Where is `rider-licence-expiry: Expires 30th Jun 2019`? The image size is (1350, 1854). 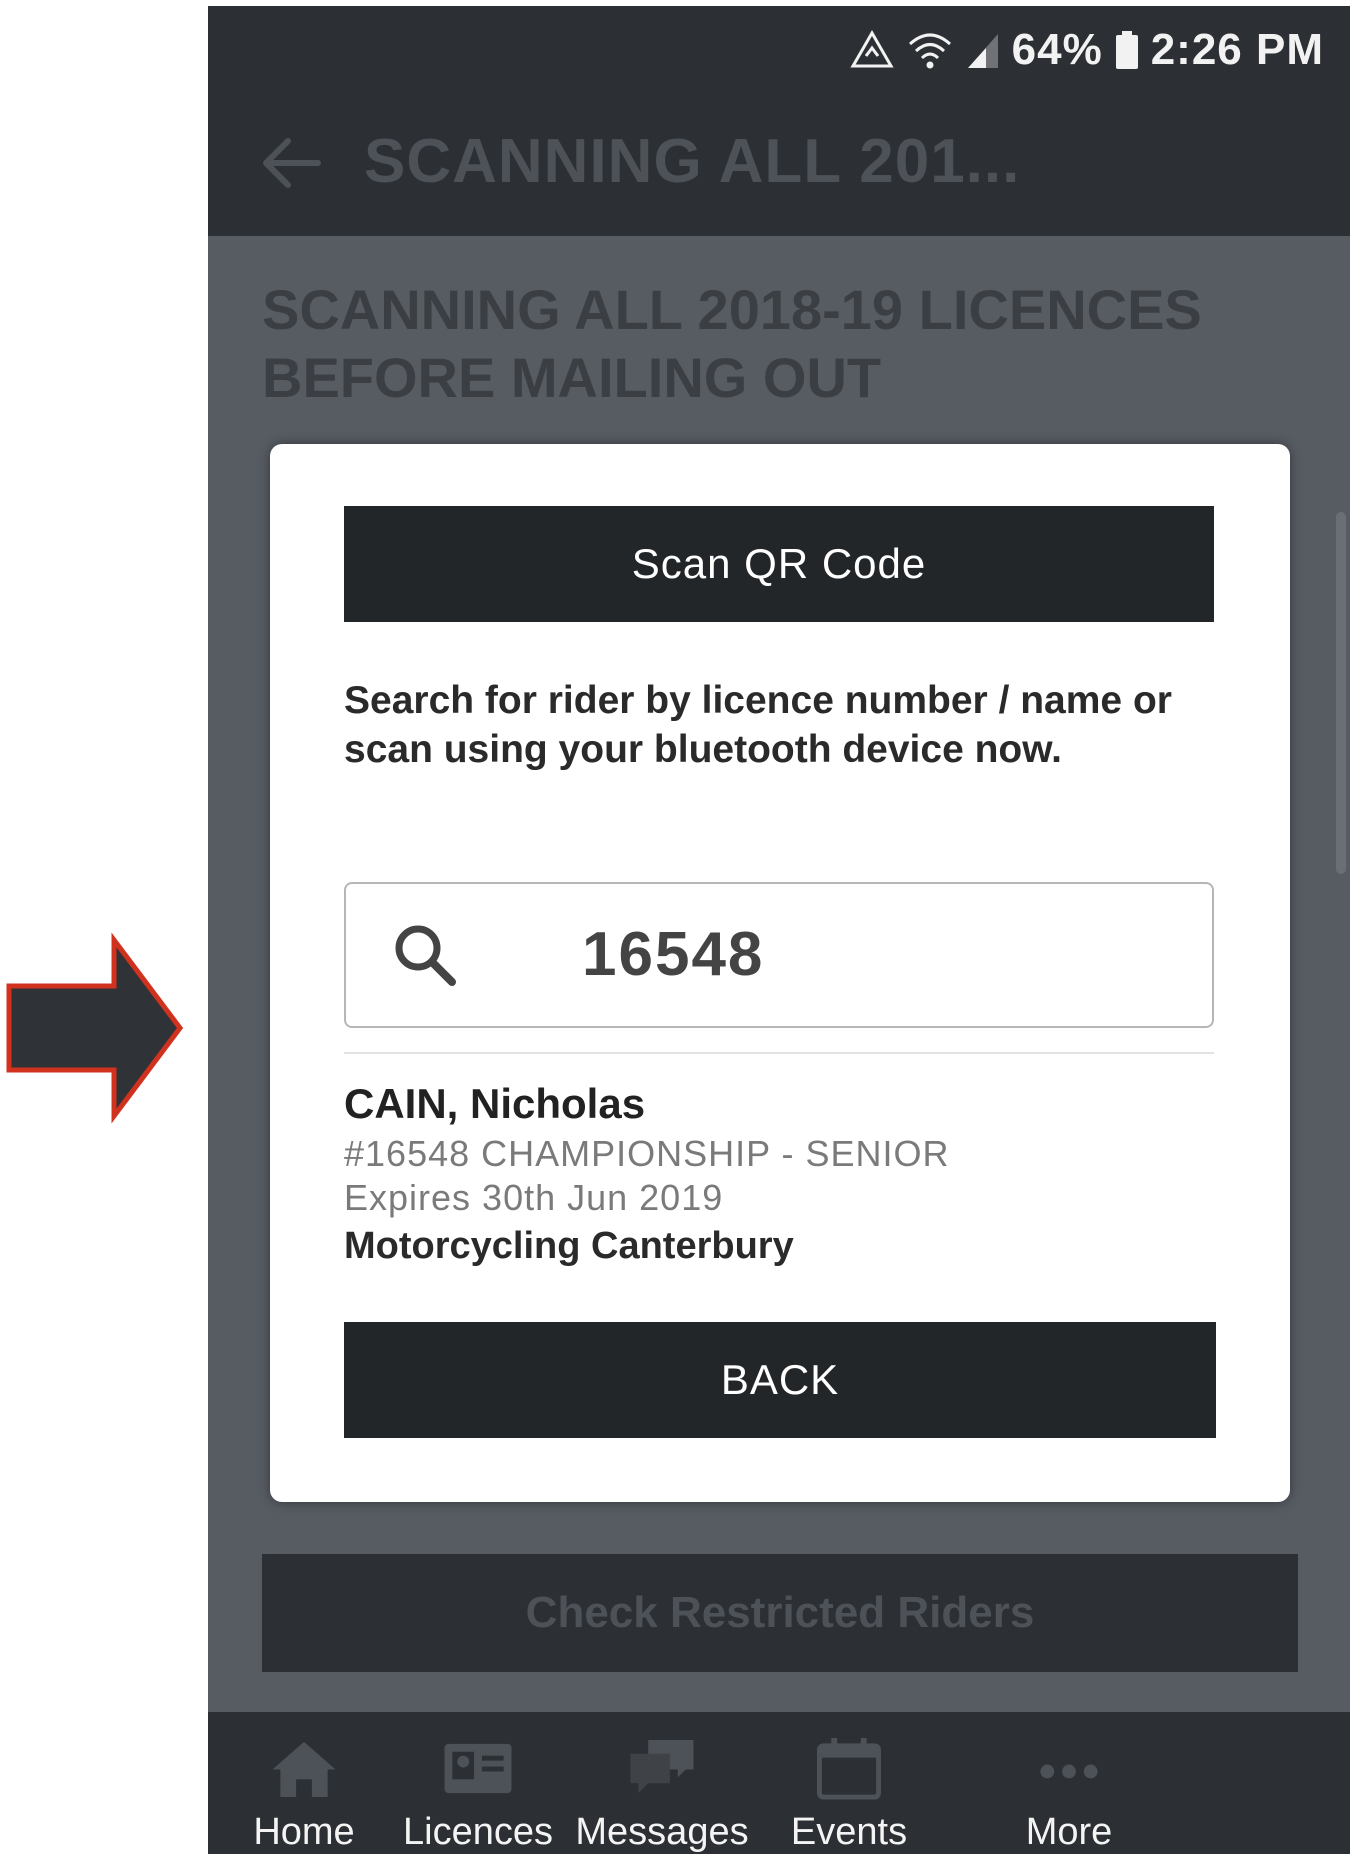 rider-licence-expiry: Expires 30th Jun 2019 is located at coordinates (534, 1197).